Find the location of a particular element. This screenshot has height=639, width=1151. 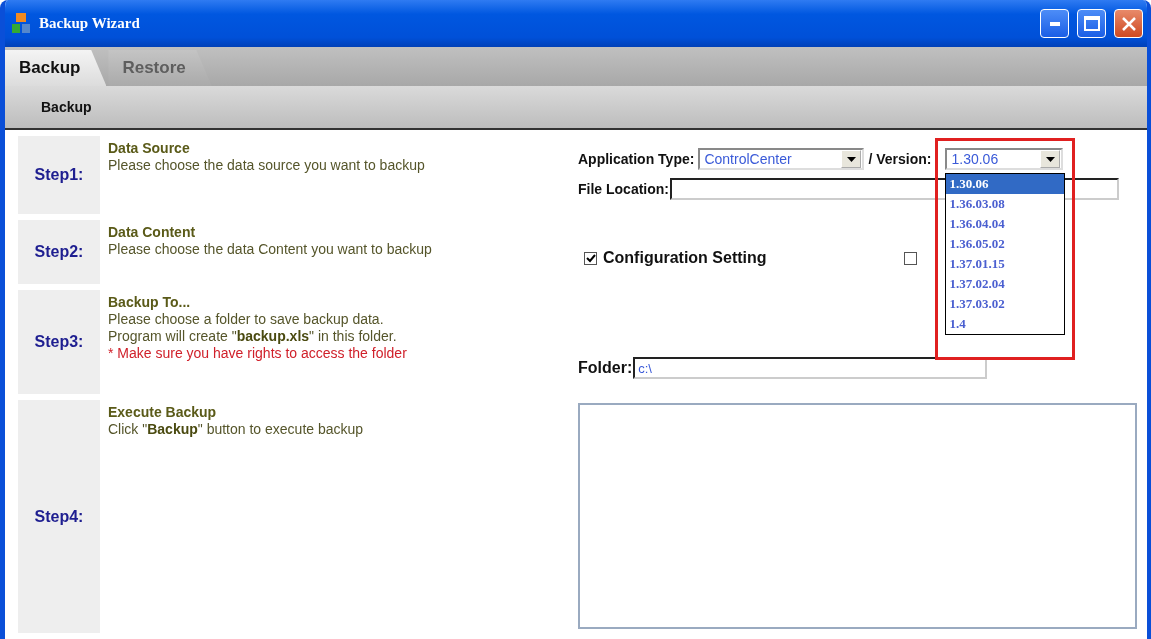

version-option: 1.37.02.04 is located at coordinates (1005, 284).